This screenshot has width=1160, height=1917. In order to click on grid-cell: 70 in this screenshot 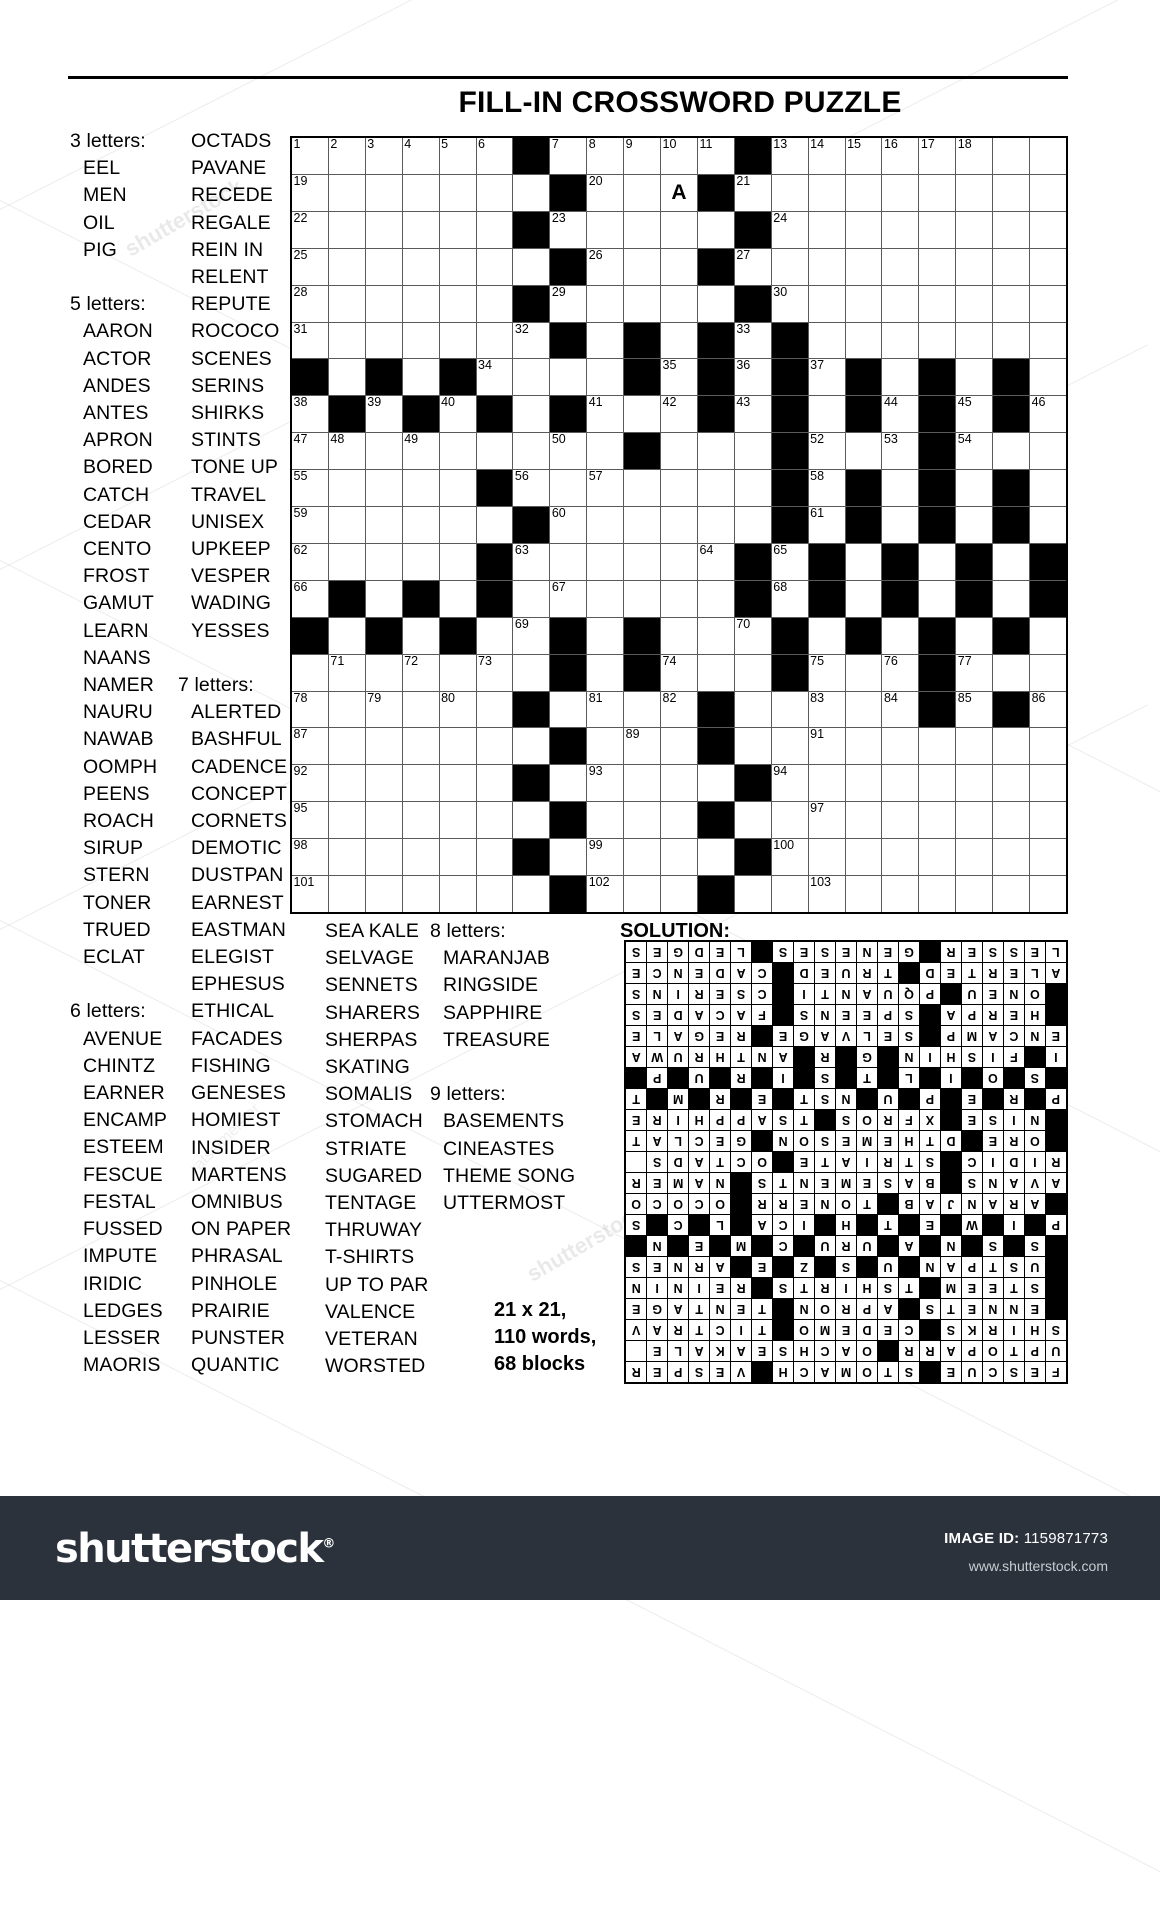, I will do `click(752, 635)`.